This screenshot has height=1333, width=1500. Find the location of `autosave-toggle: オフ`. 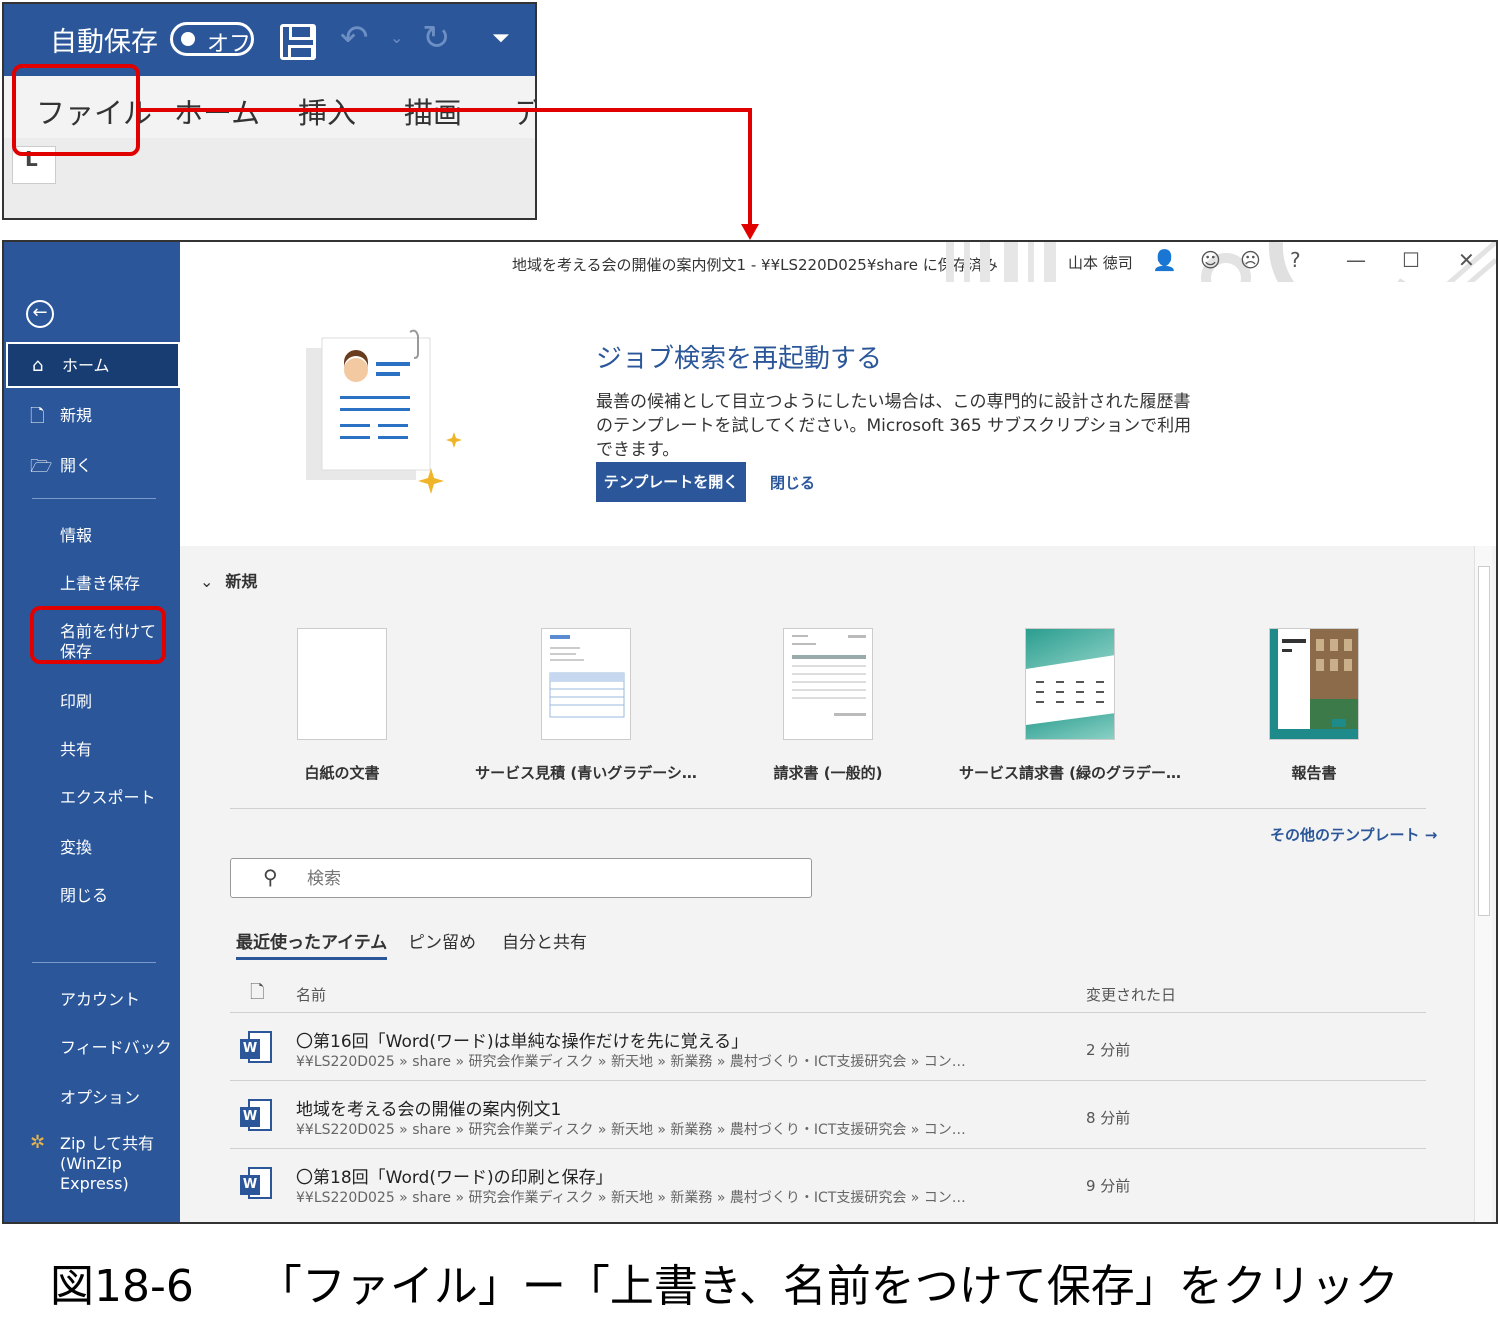

autosave-toggle: オフ is located at coordinates (212, 39).